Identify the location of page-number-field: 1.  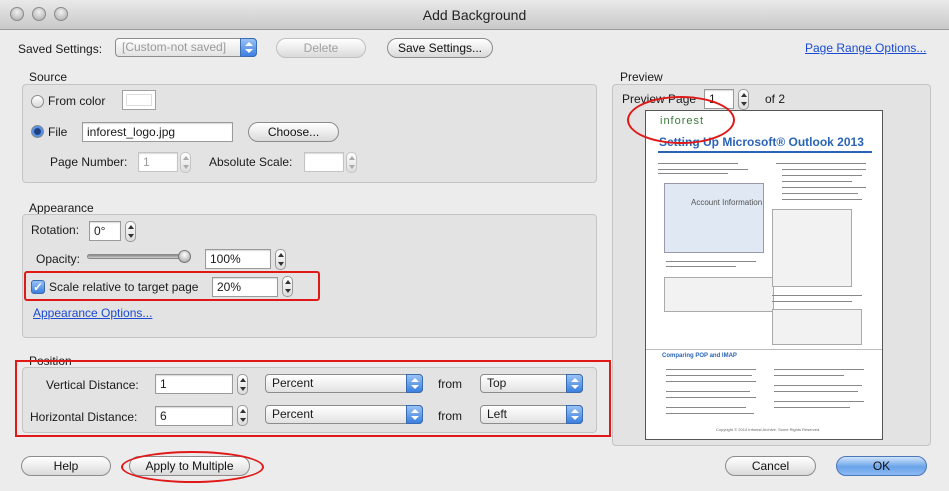
(158, 162).